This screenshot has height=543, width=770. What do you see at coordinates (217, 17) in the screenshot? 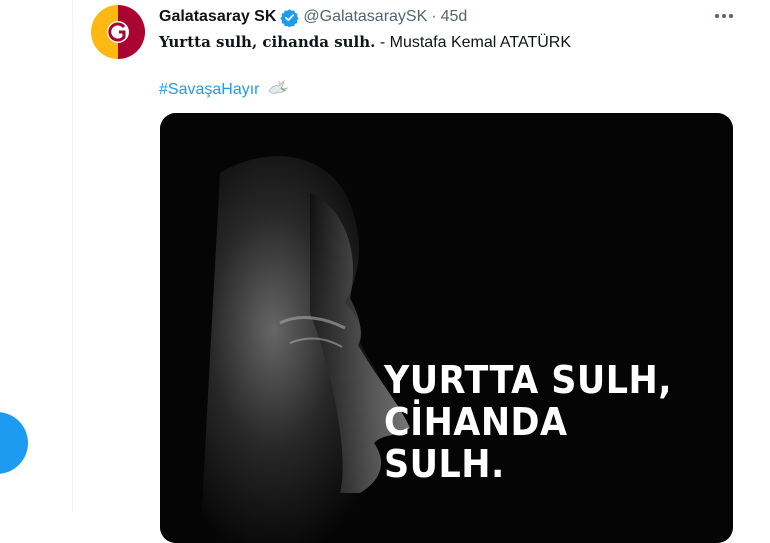
I see `display-name: Galatasaray SK` at bounding box center [217, 17].